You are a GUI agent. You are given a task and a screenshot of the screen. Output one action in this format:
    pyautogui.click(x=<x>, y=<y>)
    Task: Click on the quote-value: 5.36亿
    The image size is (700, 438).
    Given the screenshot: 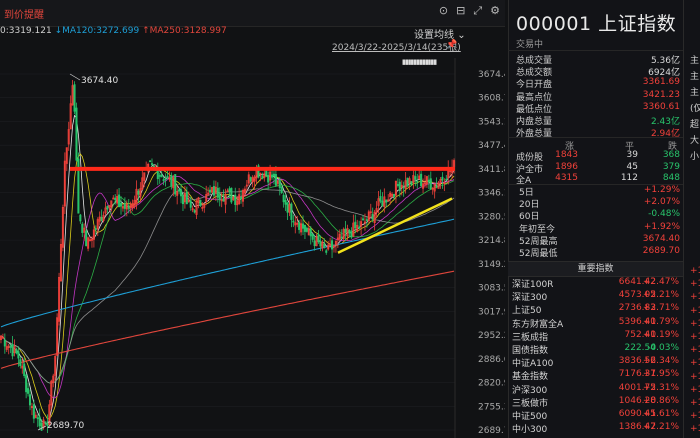 What is the action you would take?
    pyautogui.click(x=665, y=61)
    